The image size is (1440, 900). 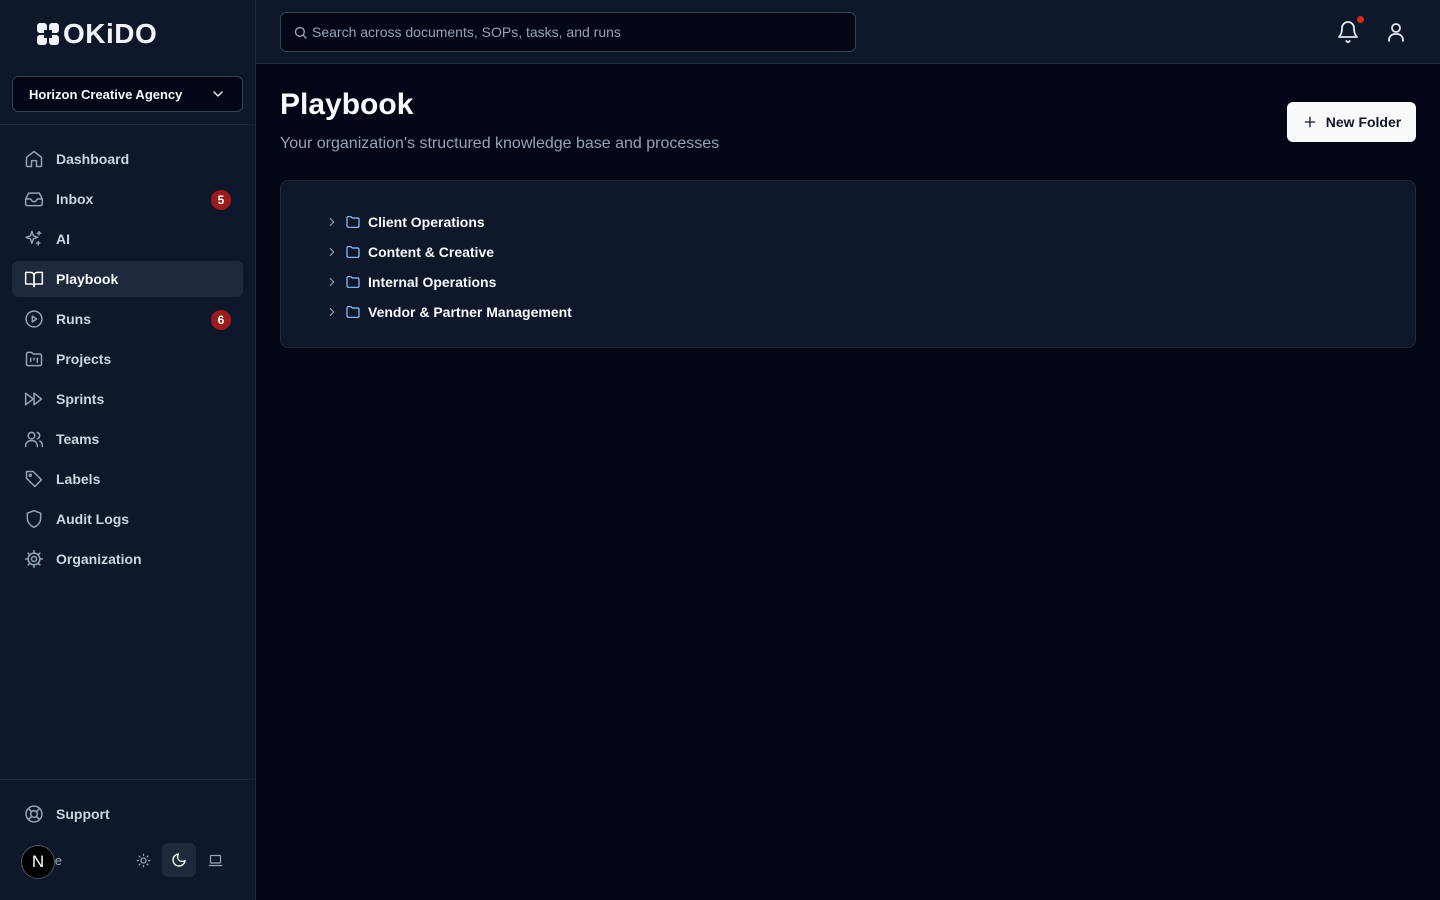 I want to click on user-icon, so click(x=1396, y=32).